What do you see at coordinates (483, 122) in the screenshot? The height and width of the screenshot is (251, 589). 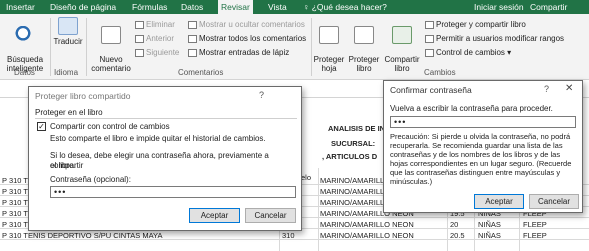 I see `confirm-password-input: •••` at bounding box center [483, 122].